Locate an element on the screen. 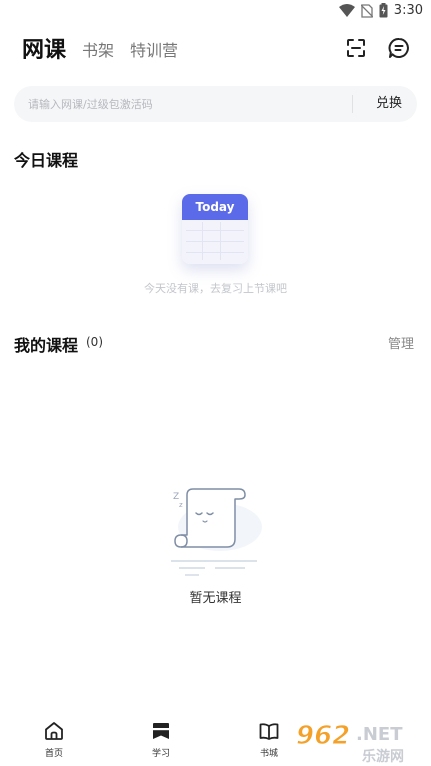 Image resolution: width=431 pixels, height=766 pixels. divider is located at coordinates (352, 104).